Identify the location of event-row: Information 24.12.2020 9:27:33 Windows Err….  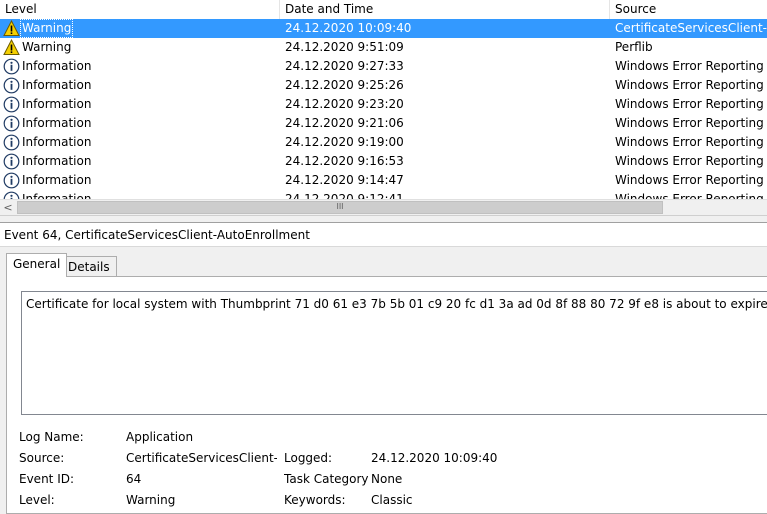
(383, 66).